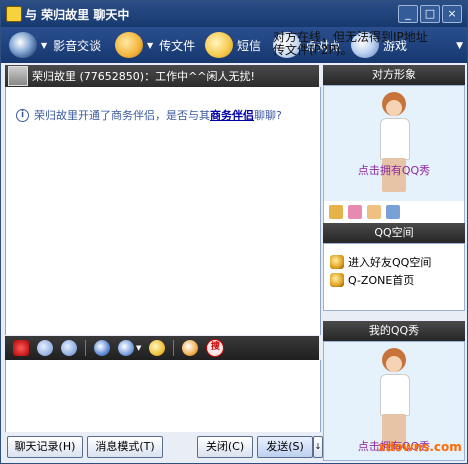  What do you see at coordinates (219, 45) in the screenshot?
I see `sms-icon` at bounding box center [219, 45].